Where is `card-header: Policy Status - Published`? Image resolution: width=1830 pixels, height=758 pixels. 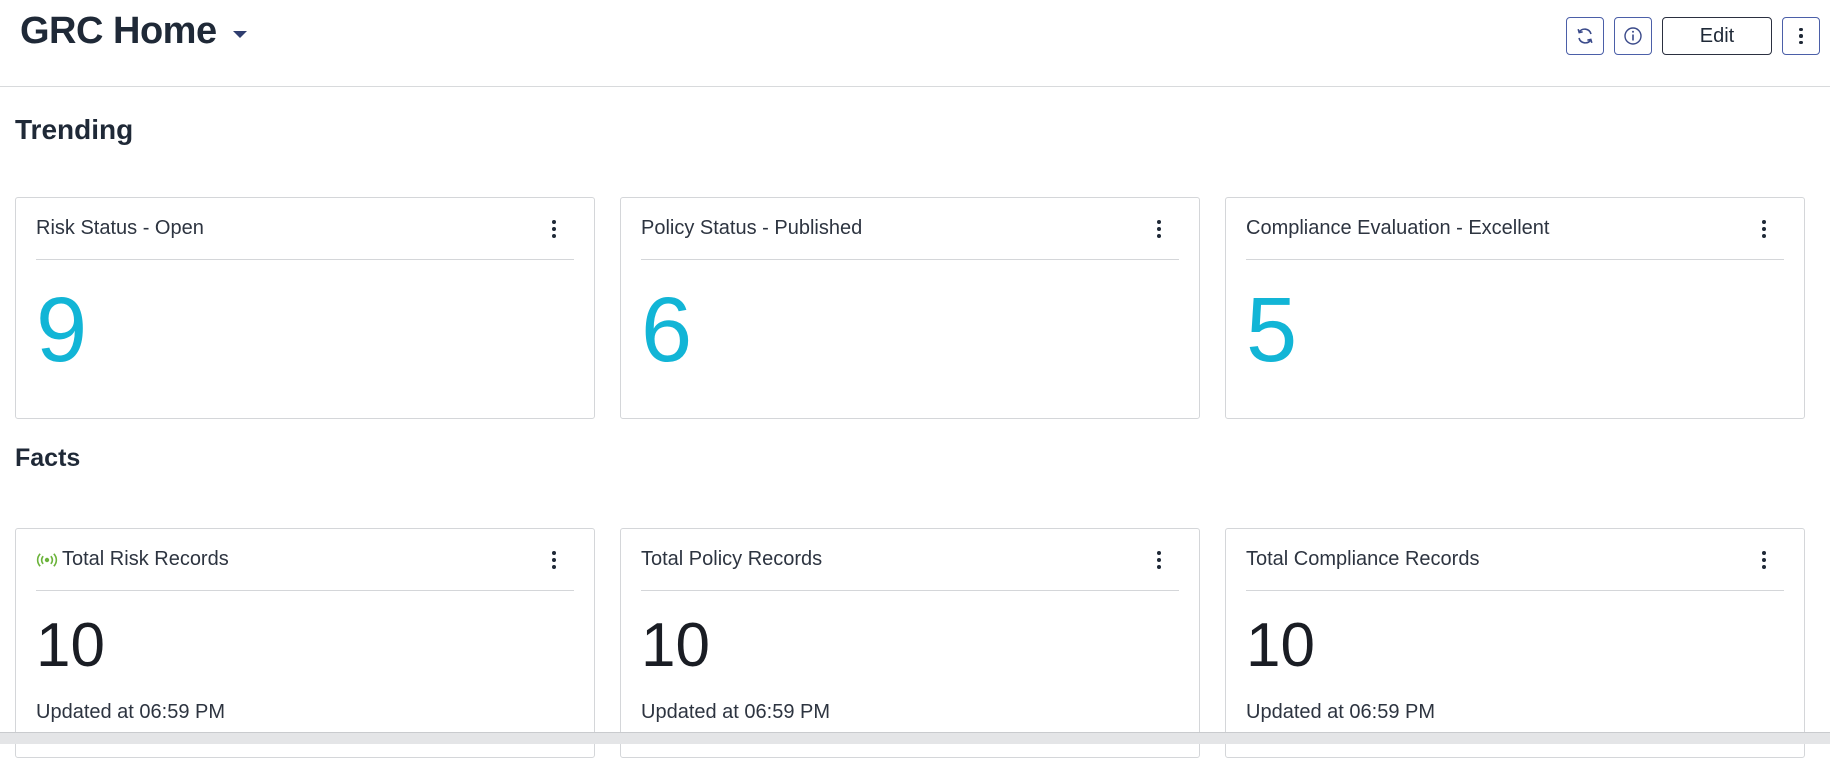
card-header: Policy Status - Published is located at coordinates (910, 229).